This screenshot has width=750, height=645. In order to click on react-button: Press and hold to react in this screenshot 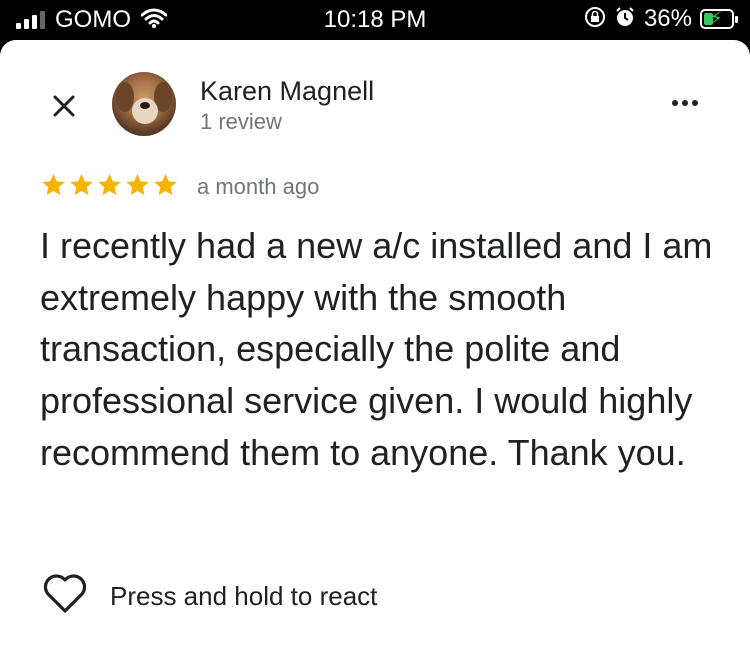, I will do `click(209, 596)`.